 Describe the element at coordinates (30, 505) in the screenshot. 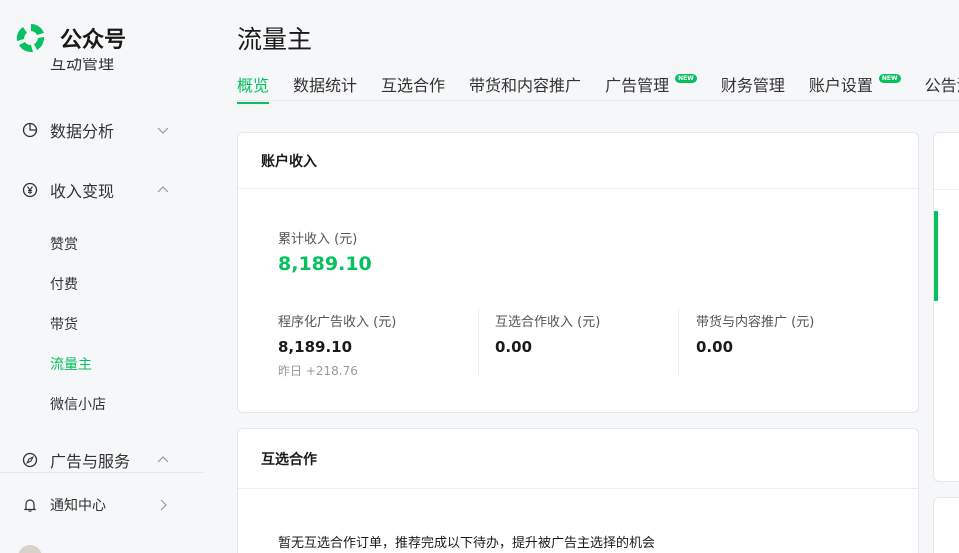

I see `bell-icon` at that location.